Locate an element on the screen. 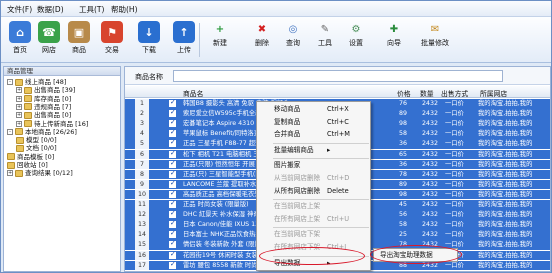 The height and width of the screenshot is (273, 552). context-menu-item: 在当前网店下架 is located at coordinates (314, 234).